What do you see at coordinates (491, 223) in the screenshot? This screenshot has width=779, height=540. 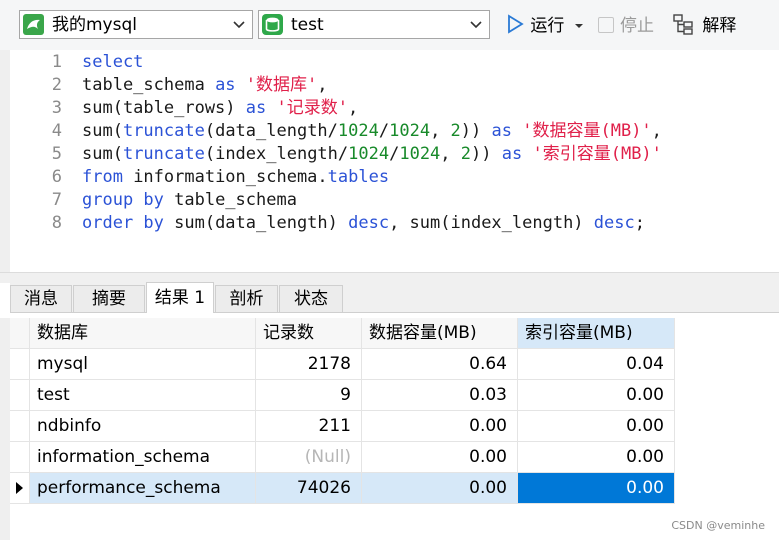 I see `code-text: , sum(index_length)` at bounding box center [491, 223].